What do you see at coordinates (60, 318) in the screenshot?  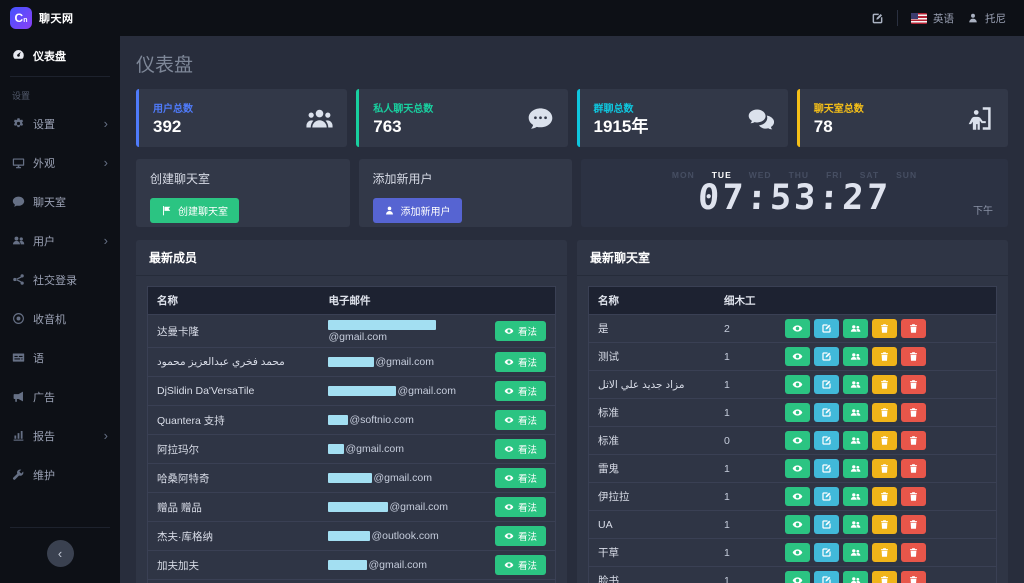 I see `sidebar-item-radio: 收音机` at bounding box center [60, 318].